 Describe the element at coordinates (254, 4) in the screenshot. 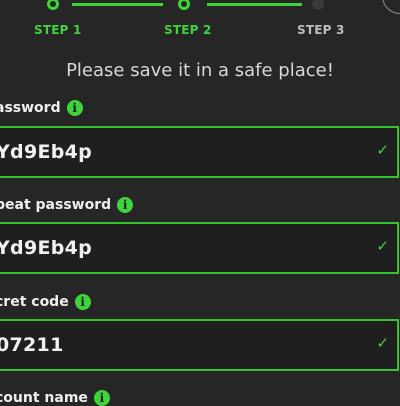

I see `step-2-3-connector` at that location.